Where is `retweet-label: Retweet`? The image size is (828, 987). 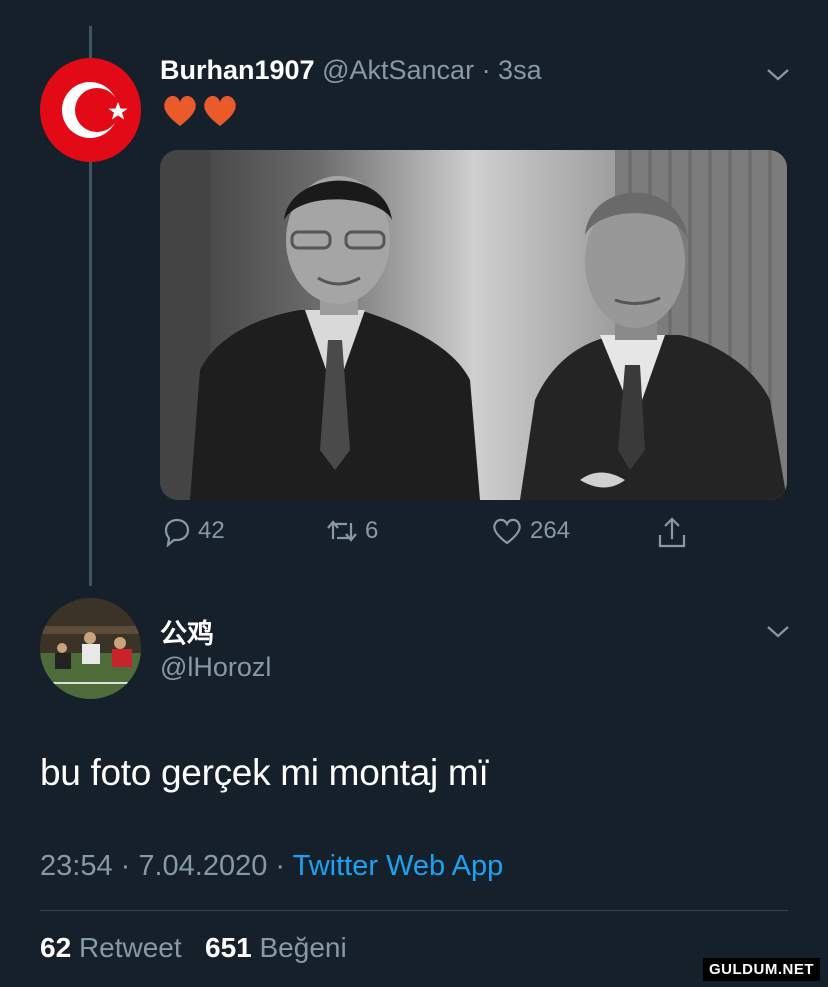
retweet-label: Retweet is located at coordinates (130, 947).